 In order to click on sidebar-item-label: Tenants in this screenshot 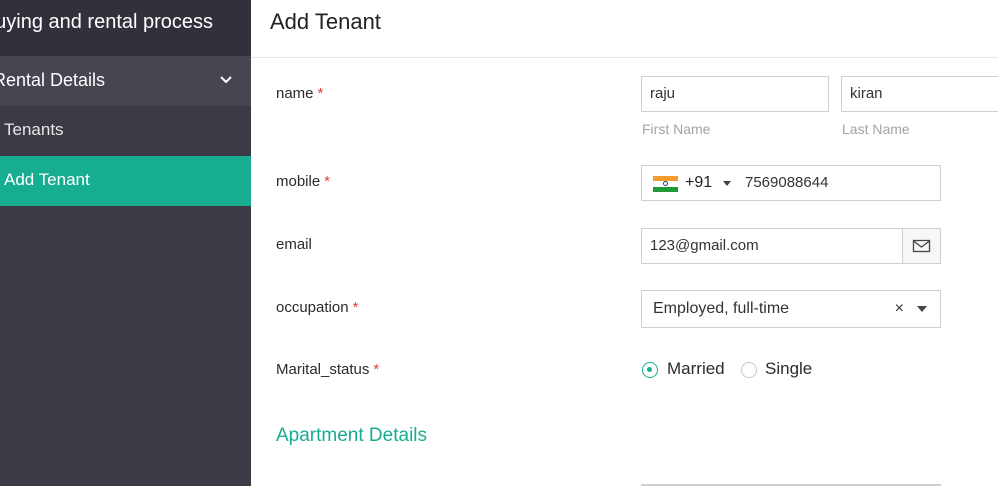, I will do `click(34, 129)`.